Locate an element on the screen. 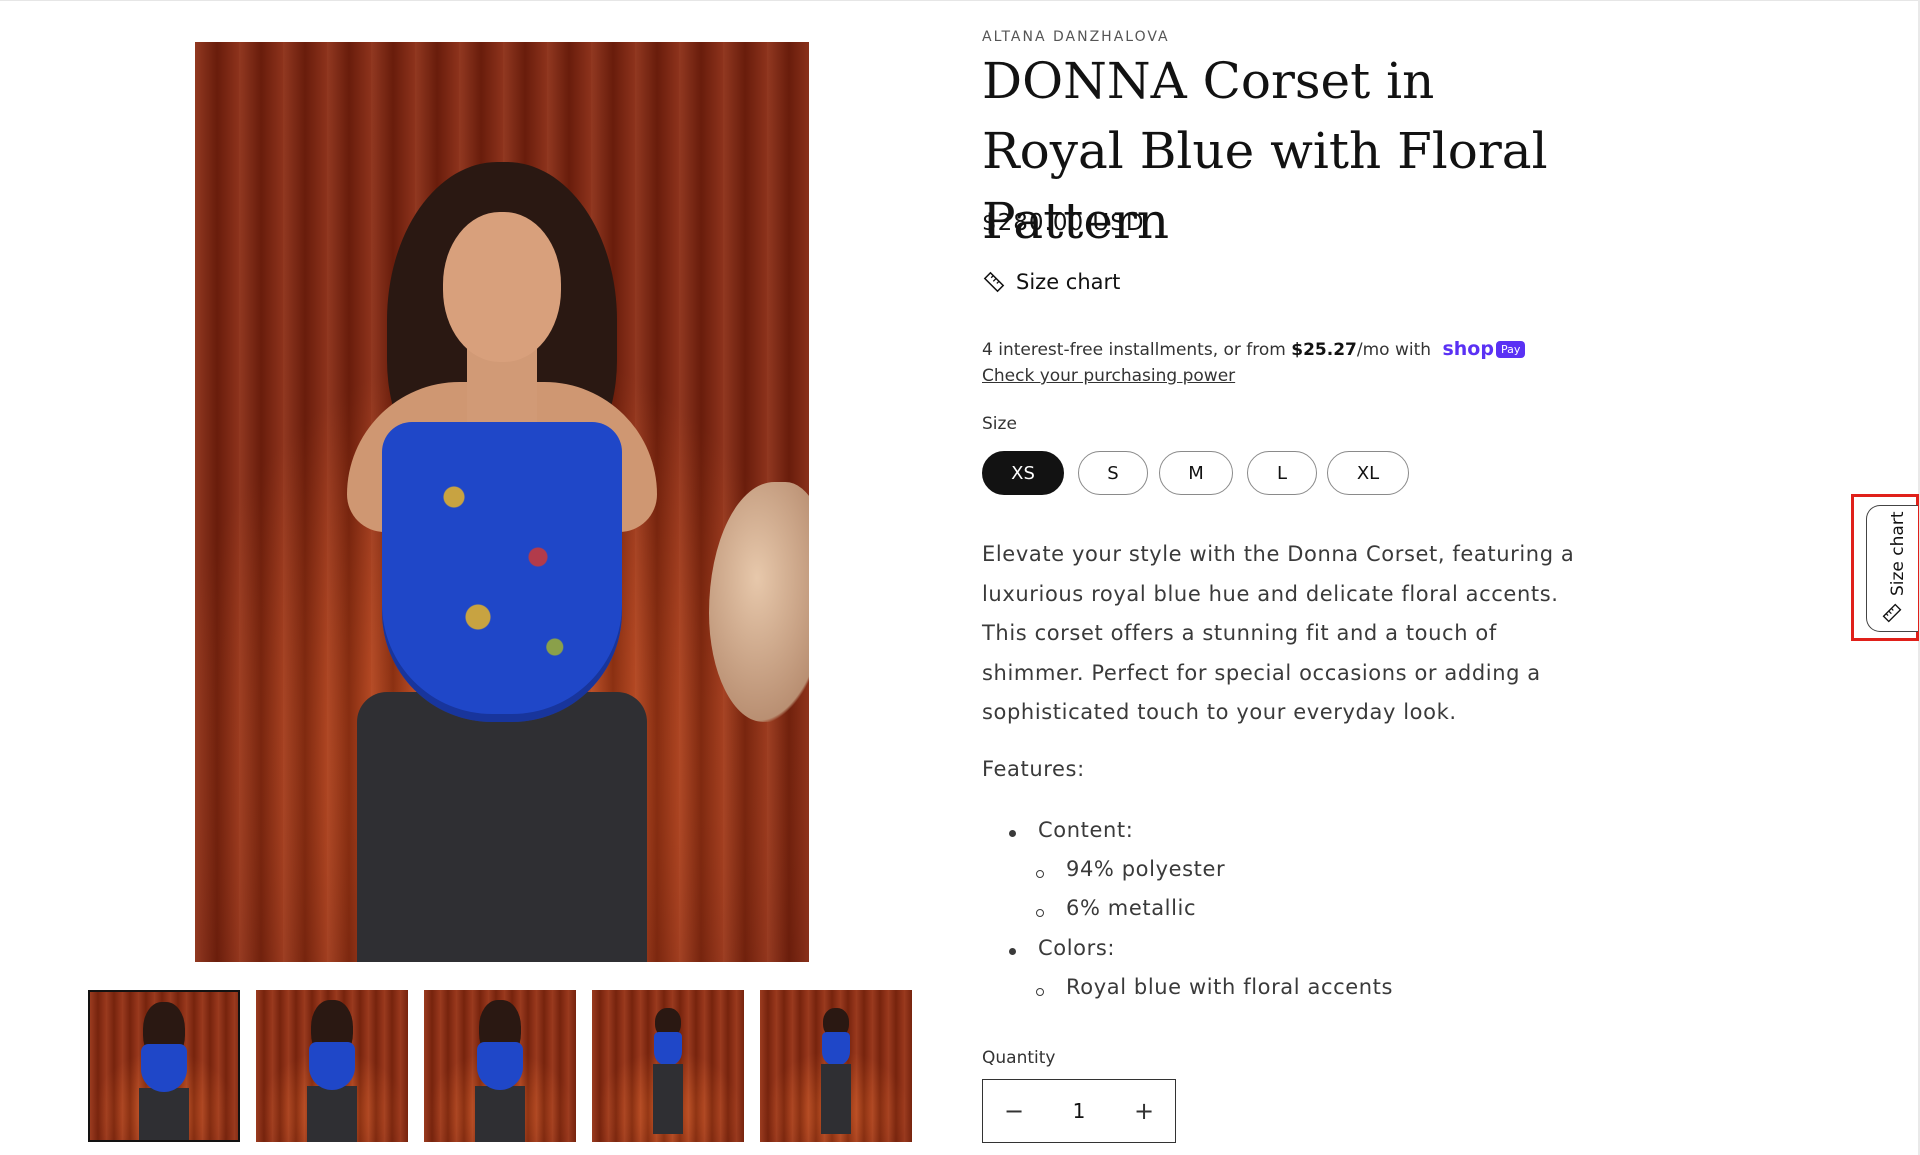  installments-prefix: 4 interest-free installments, or from is located at coordinates (1137, 350).